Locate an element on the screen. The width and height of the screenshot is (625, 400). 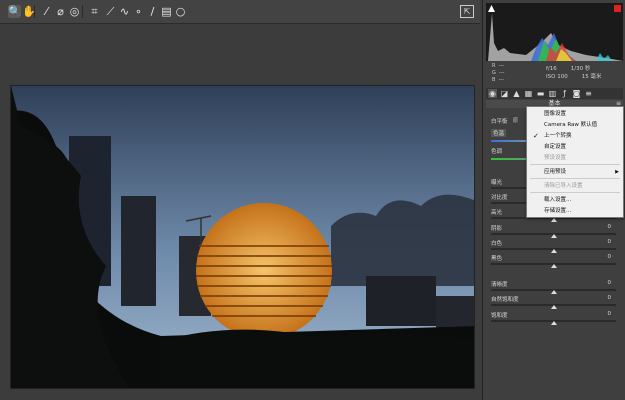
dropdown-item: Camera Raw 默认值 is located at coordinates (575, 125).